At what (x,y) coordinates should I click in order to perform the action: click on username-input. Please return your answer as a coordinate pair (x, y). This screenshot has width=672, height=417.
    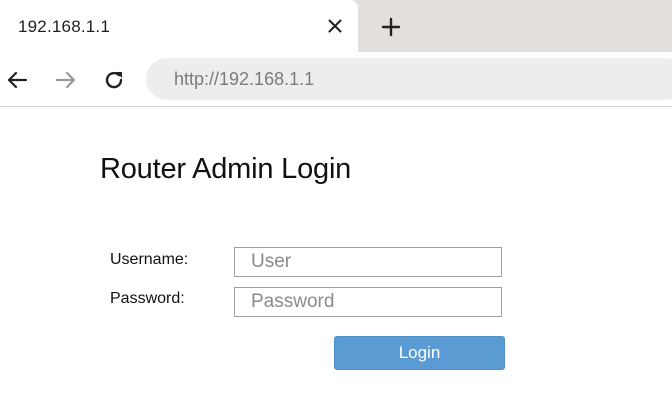
    Looking at the image, I should click on (368, 262).